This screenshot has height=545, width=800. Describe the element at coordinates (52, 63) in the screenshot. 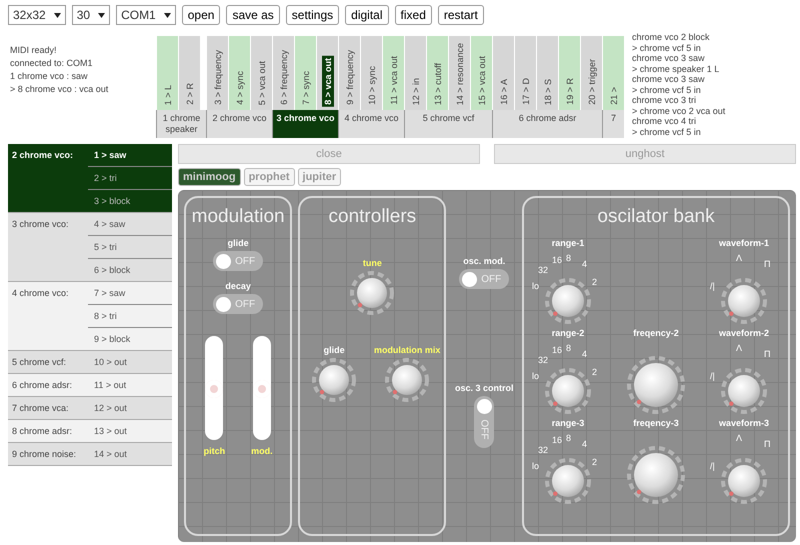

I see `log-line: connected to: COM1` at that location.